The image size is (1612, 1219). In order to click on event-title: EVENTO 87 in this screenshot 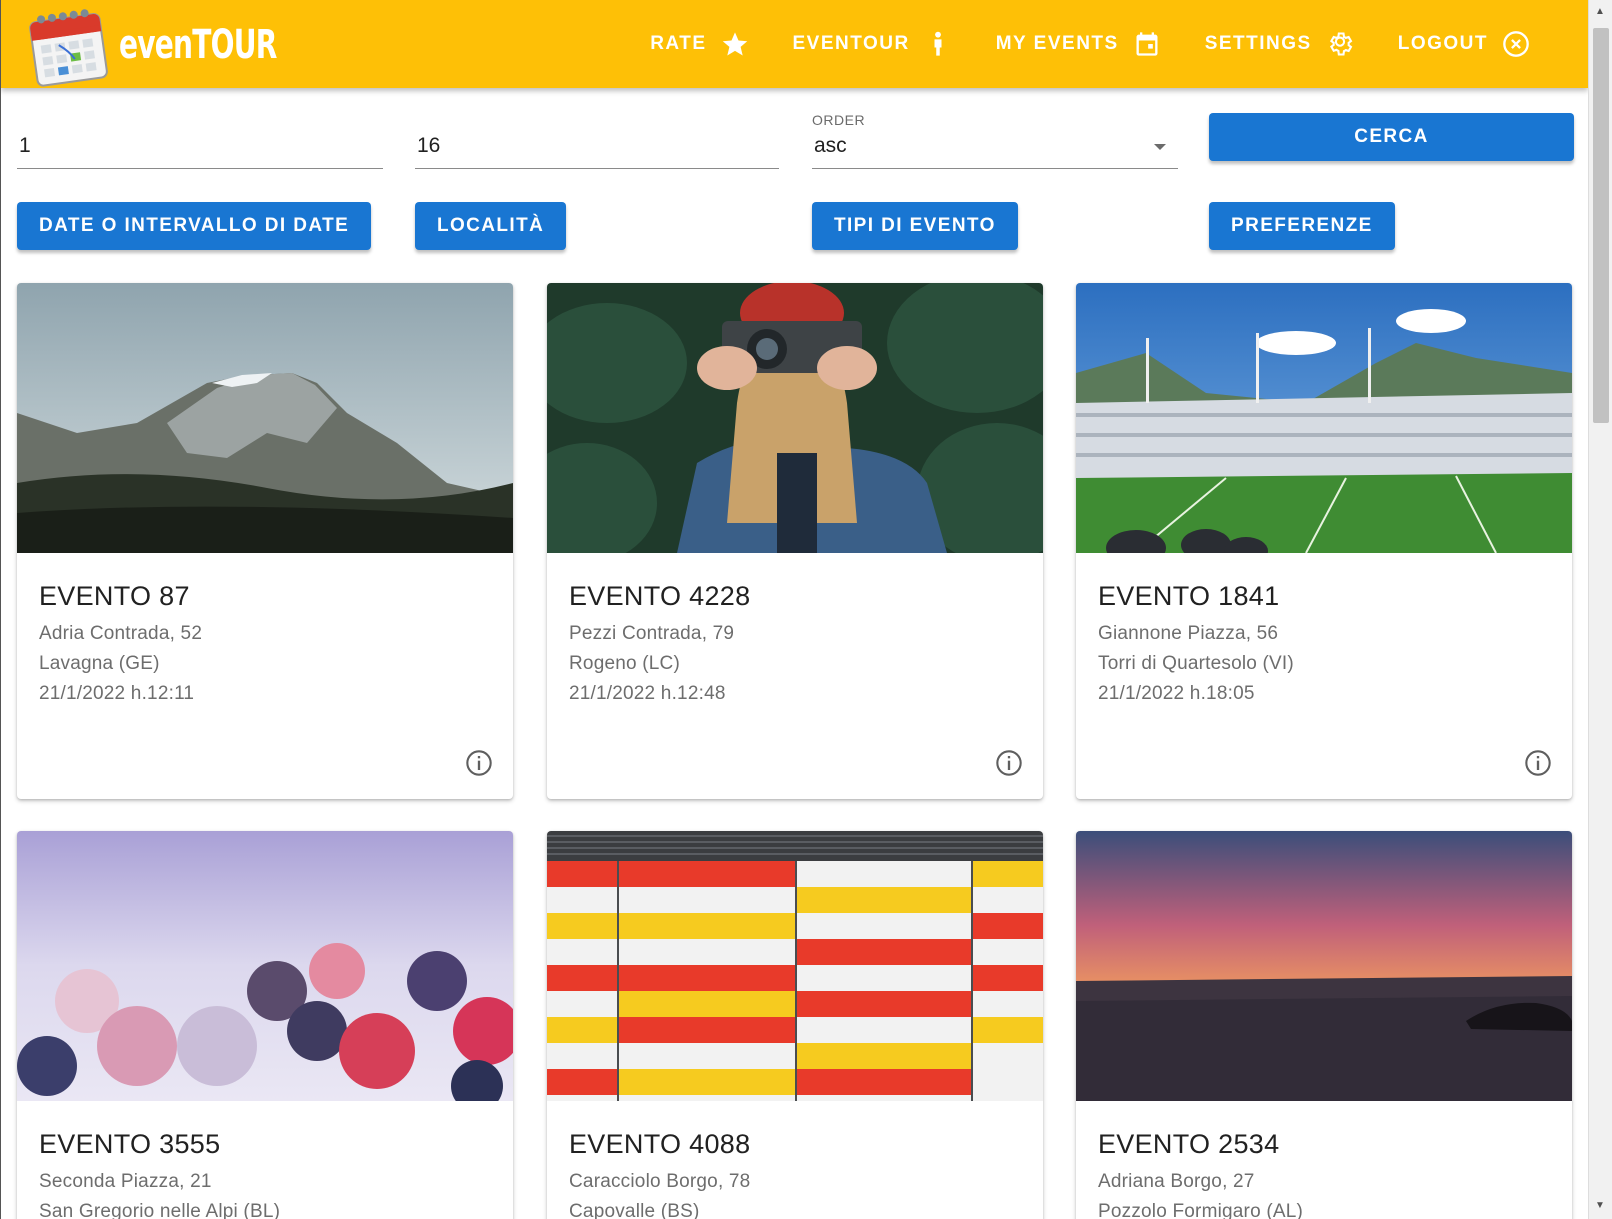, I will do `click(114, 596)`.